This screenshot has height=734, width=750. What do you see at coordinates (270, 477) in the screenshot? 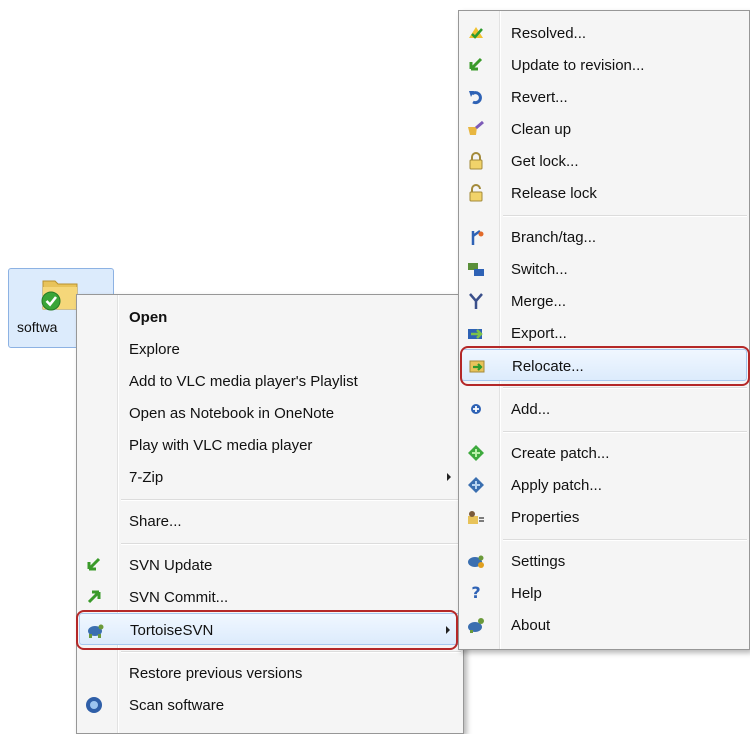
I see `menu-item-7zip: 7-Zip` at bounding box center [270, 477].